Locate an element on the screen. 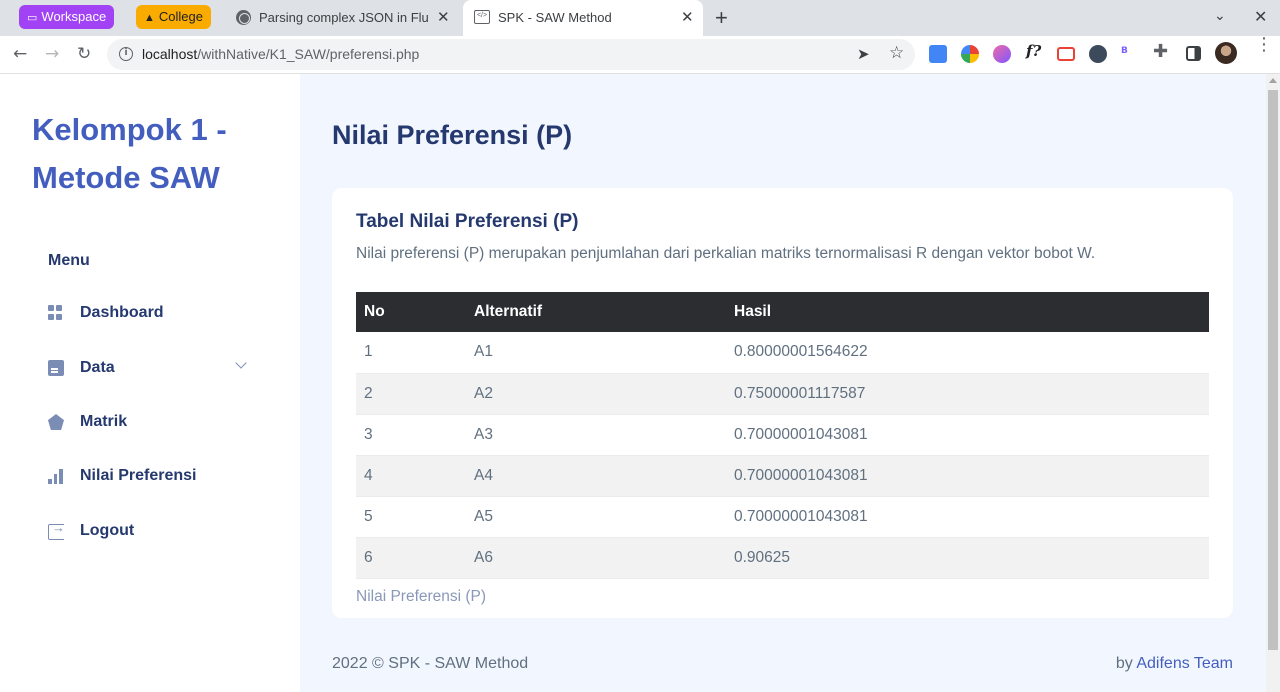 This screenshot has height=692, width=1280. cursor-extension-icon is located at coordinates (1098, 54).